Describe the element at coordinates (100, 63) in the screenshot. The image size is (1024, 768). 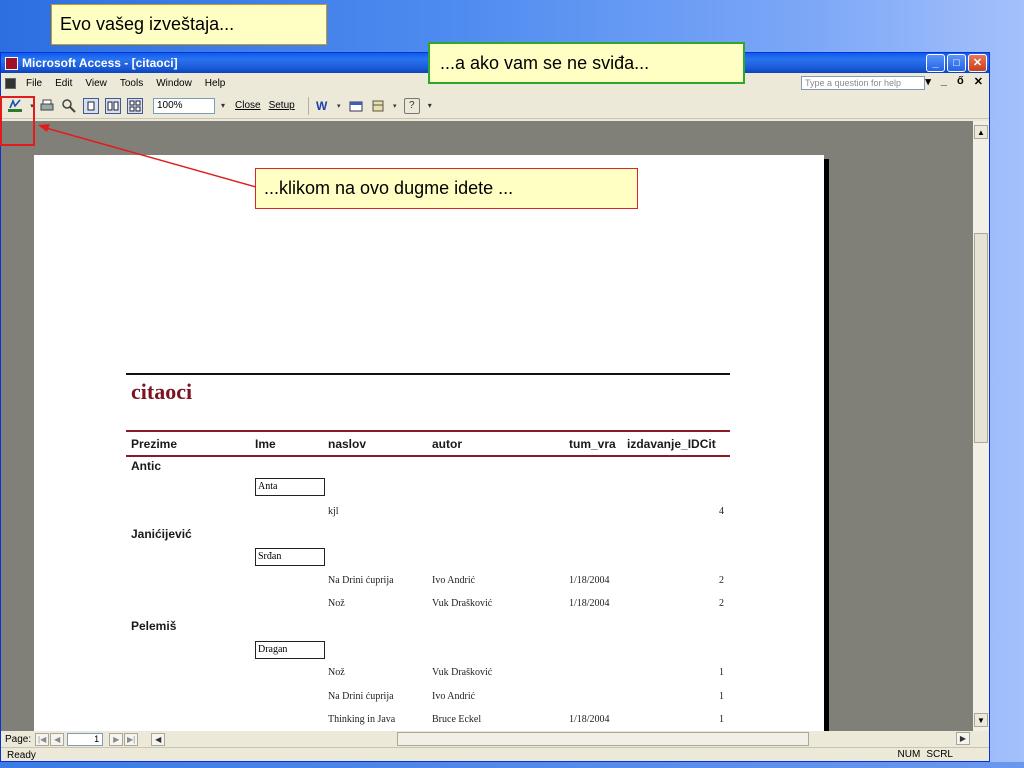
I see `window-title: Microsoft Access - [citaoci]` at that location.